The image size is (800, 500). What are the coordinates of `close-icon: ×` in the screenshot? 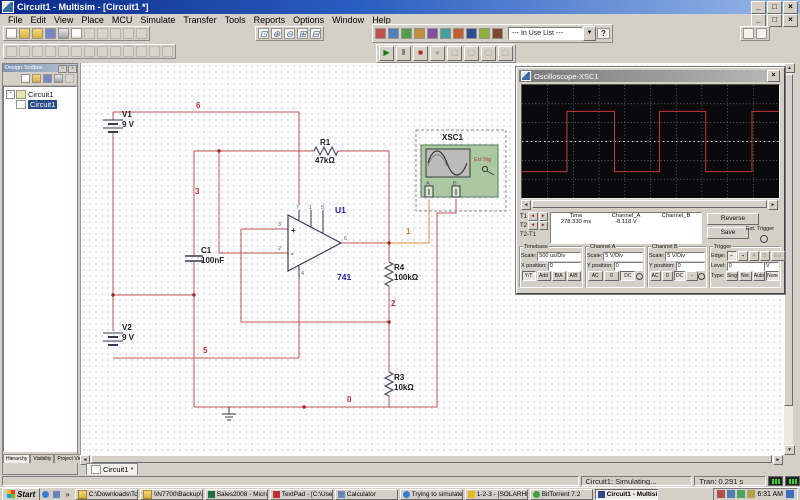 It's located at (790, 7).